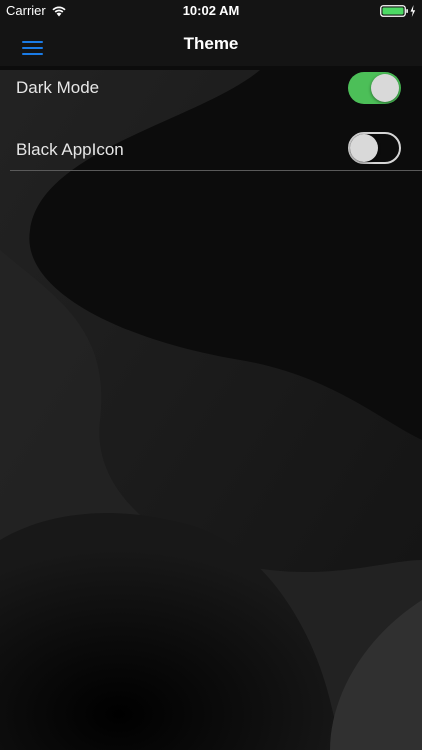 This screenshot has width=422, height=750. I want to click on status-bar: Carrier 10:02 AM, so click(211, 11).